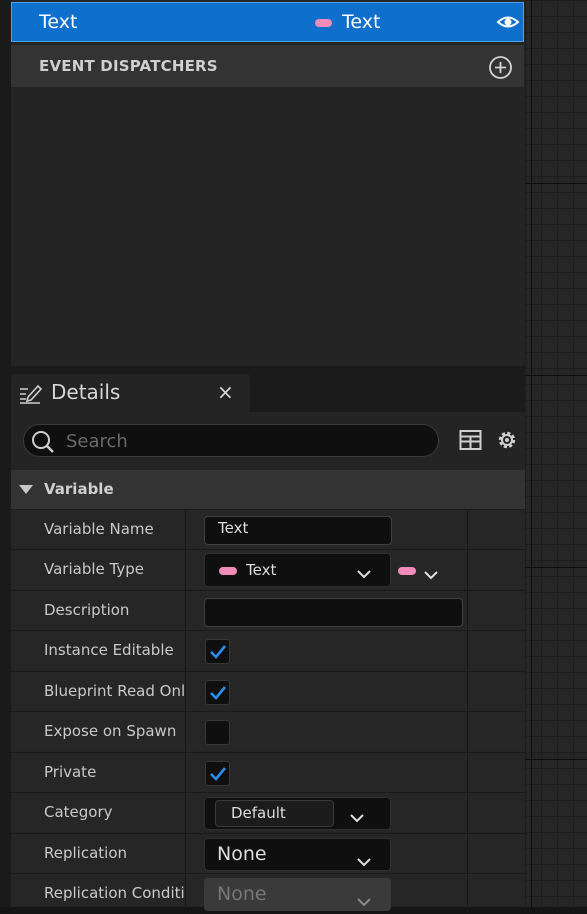 The height and width of the screenshot is (914, 587). What do you see at coordinates (267, 66) in the screenshot?
I see `event-dispatchers-header: EVENT DISPATCHERS` at bounding box center [267, 66].